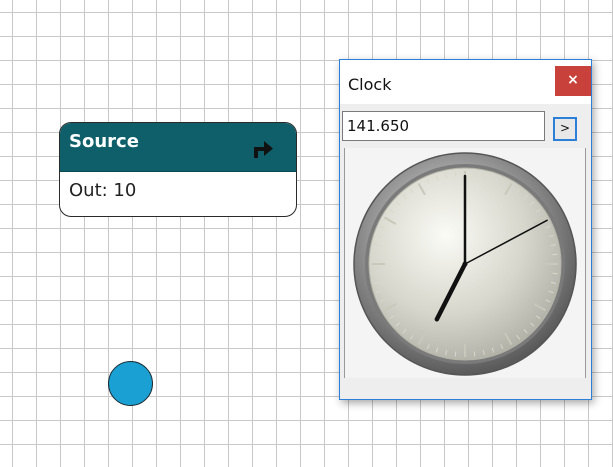 This screenshot has height=467, width=613. I want to click on turn-right-arrow-icon, so click(263, 148).